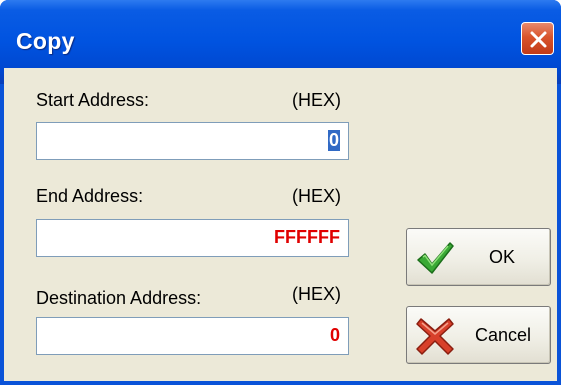 This screenshot has height=385, width=561. I want to click on ok-button-label: OK, so click(502, 257).